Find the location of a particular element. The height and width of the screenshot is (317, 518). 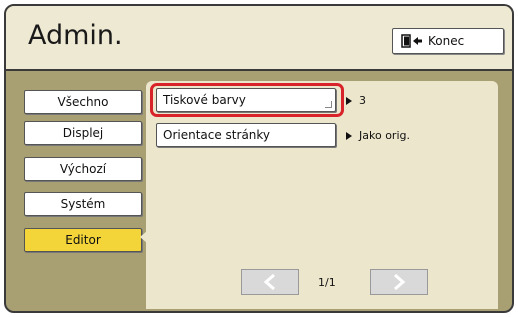

exit-button-label: Konec is located at coordinates (446, 41).